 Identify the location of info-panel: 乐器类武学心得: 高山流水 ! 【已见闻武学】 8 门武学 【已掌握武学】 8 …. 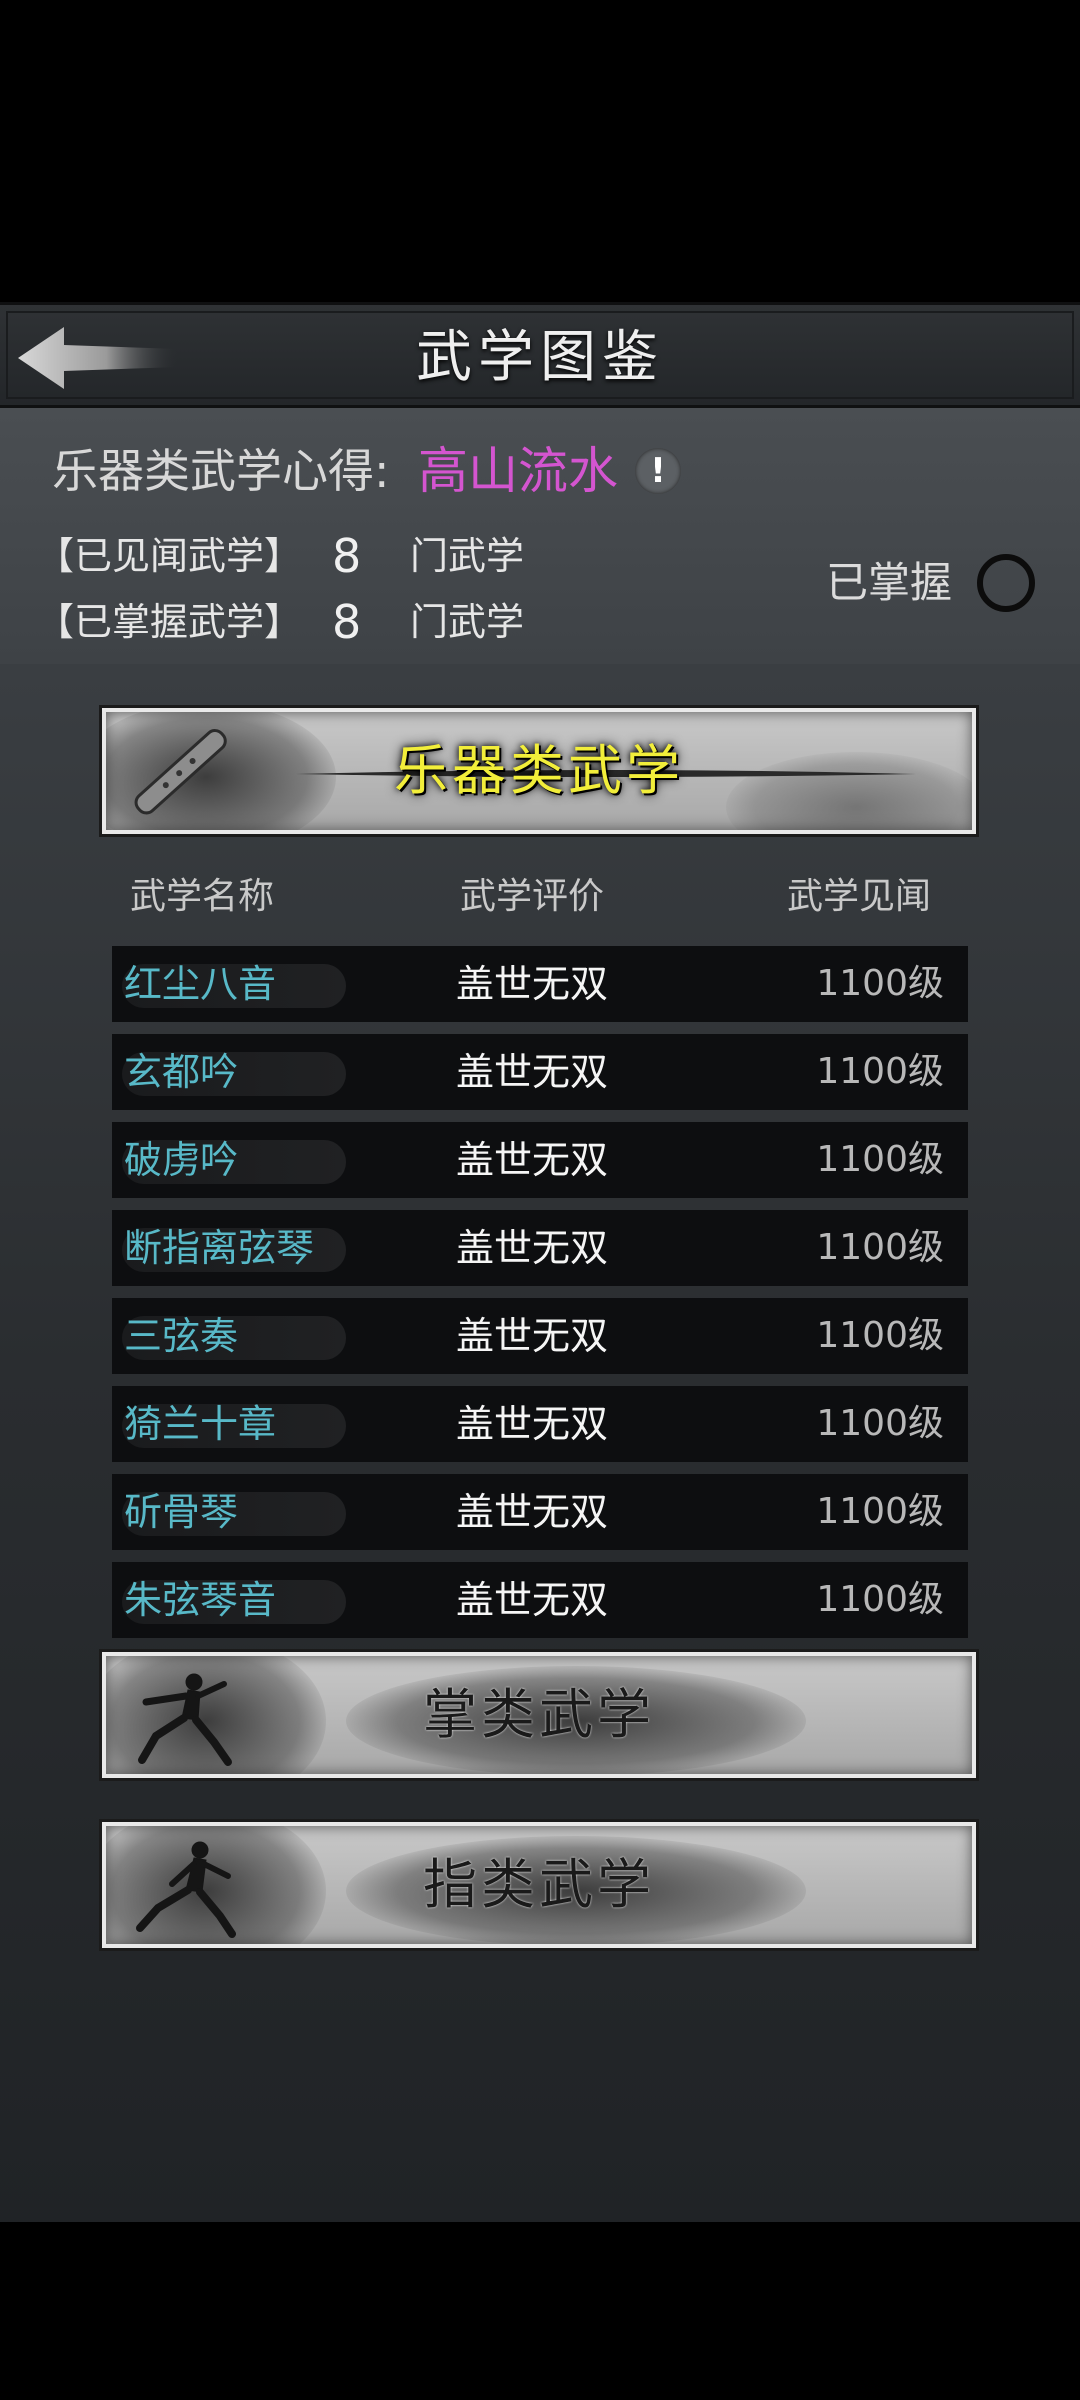
(540, 536).